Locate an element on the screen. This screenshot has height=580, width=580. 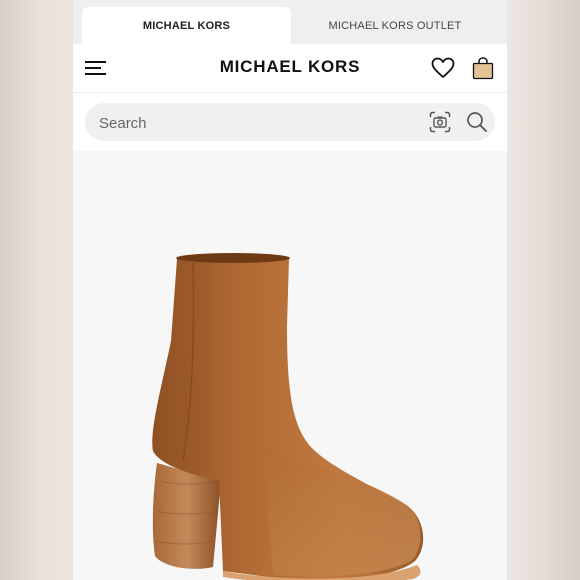
search-bar is located at coordinates (290, 122).